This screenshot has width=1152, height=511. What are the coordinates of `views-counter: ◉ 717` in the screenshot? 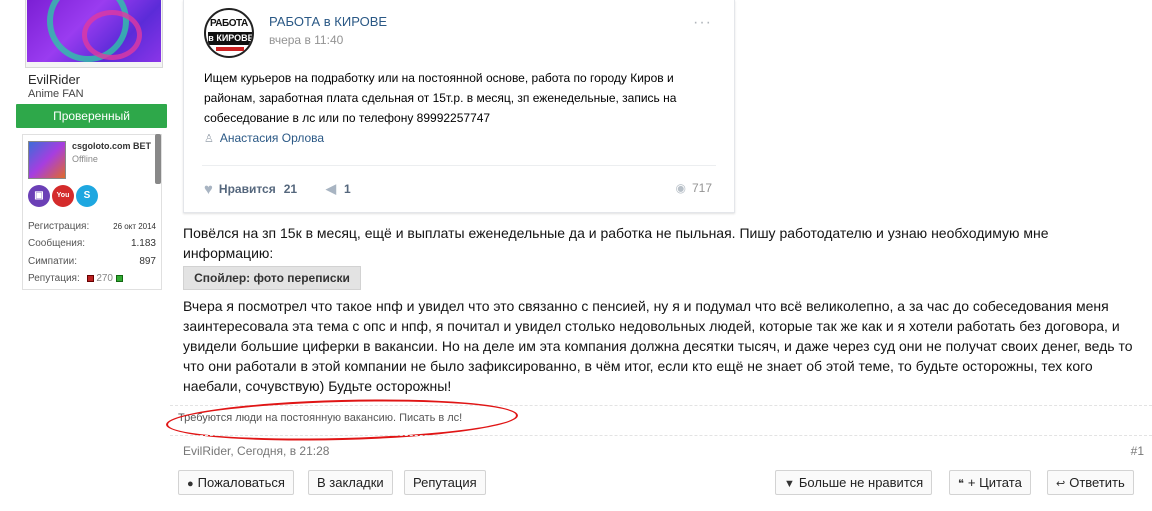 It's located at (693, 188).